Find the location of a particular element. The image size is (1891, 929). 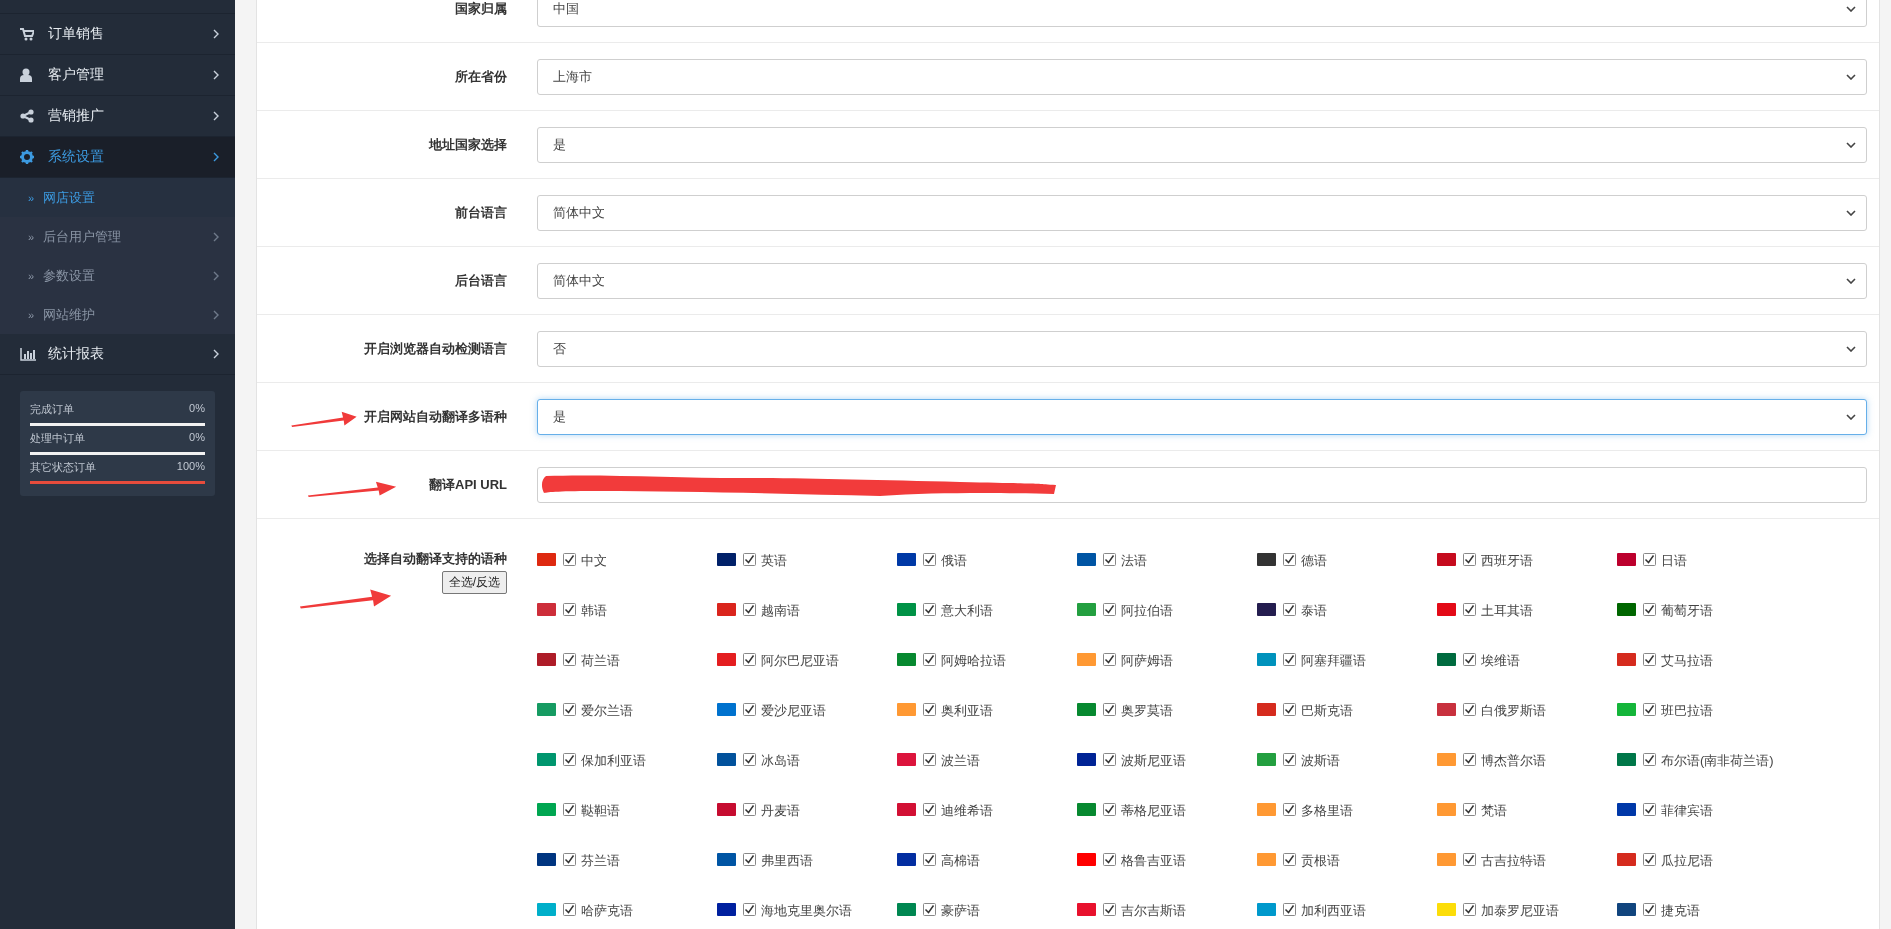

language-label: 海地克里奥尔语 is located at coordinates (806, 911).